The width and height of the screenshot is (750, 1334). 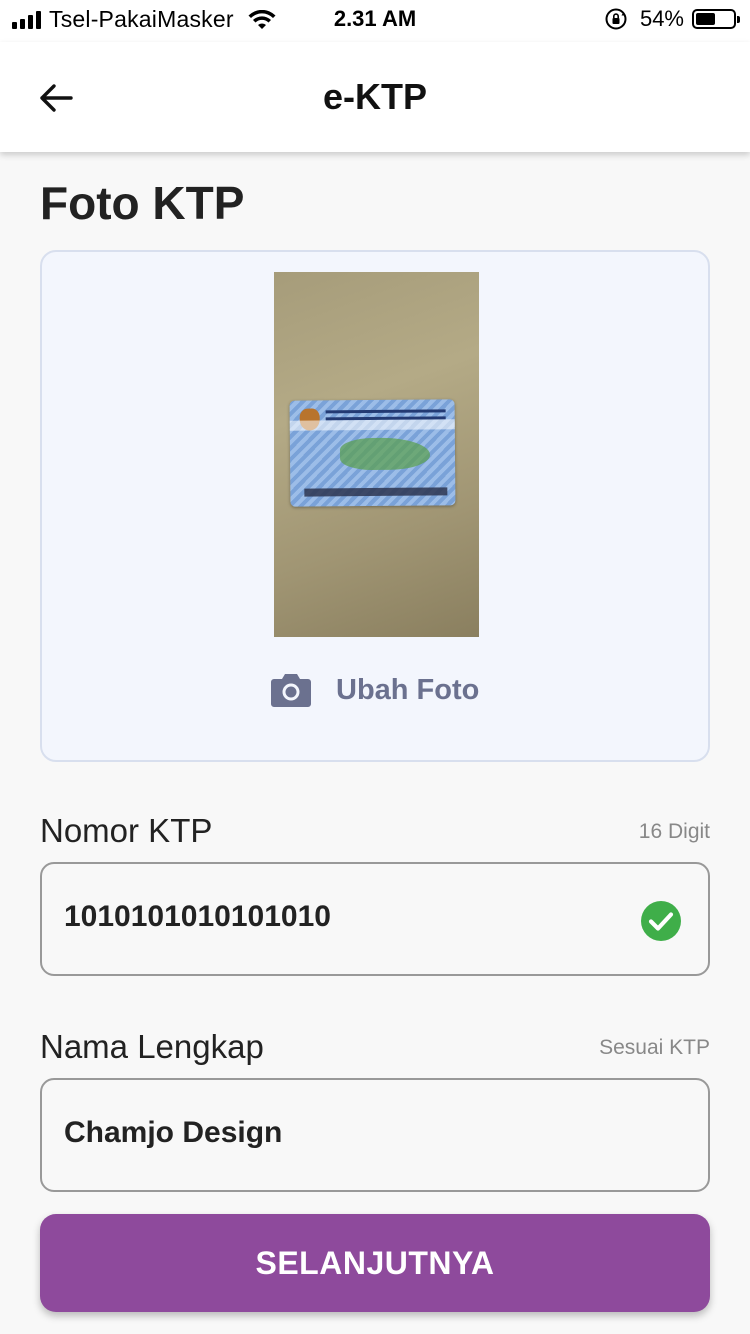 What do you see at coordinates (152, 1046) in the screenshot?
I see `nama-lengkap-label: Nama Lengkap` at bounding box center [152, 1046].